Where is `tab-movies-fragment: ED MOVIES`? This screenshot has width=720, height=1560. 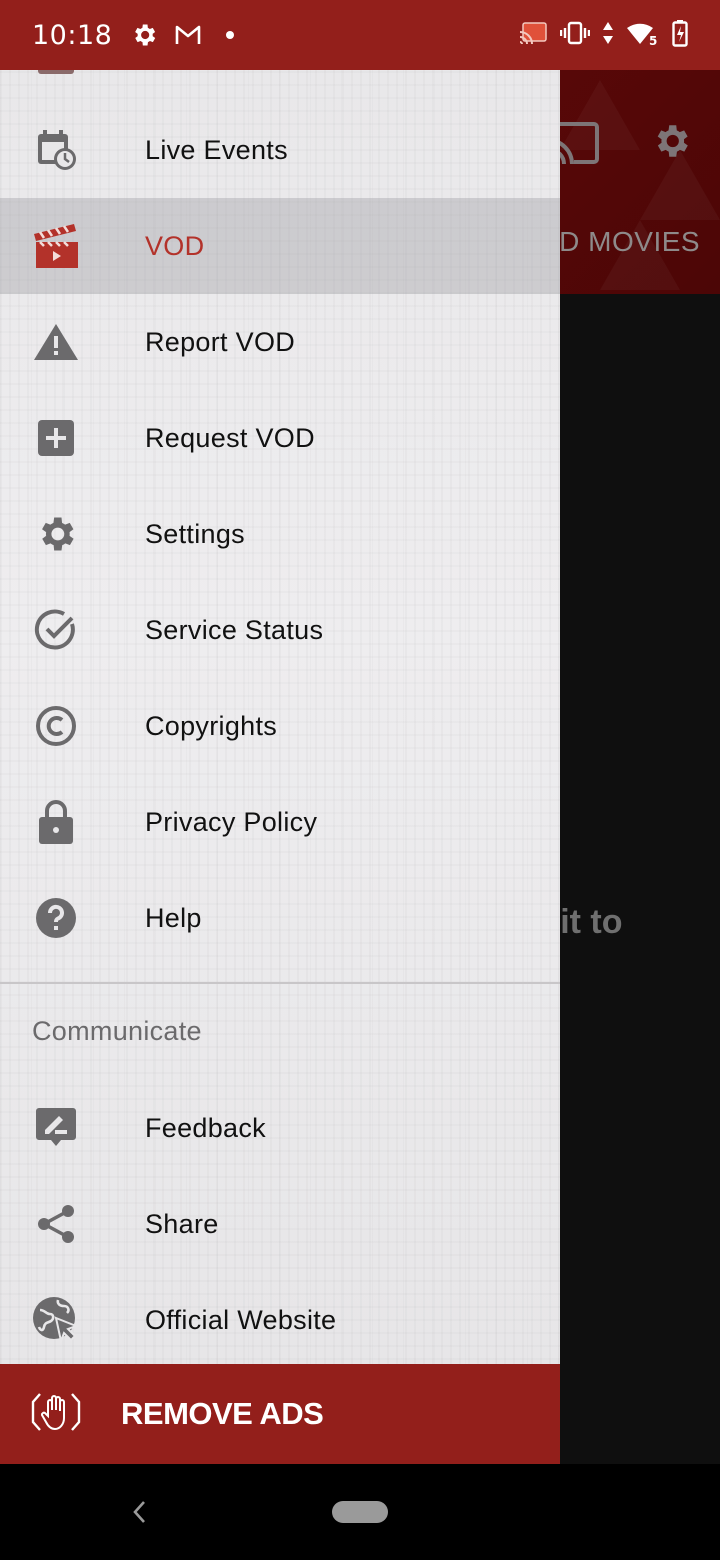
tab-movies-fragment: ED MOVIES is located at coordinates (620, 242).